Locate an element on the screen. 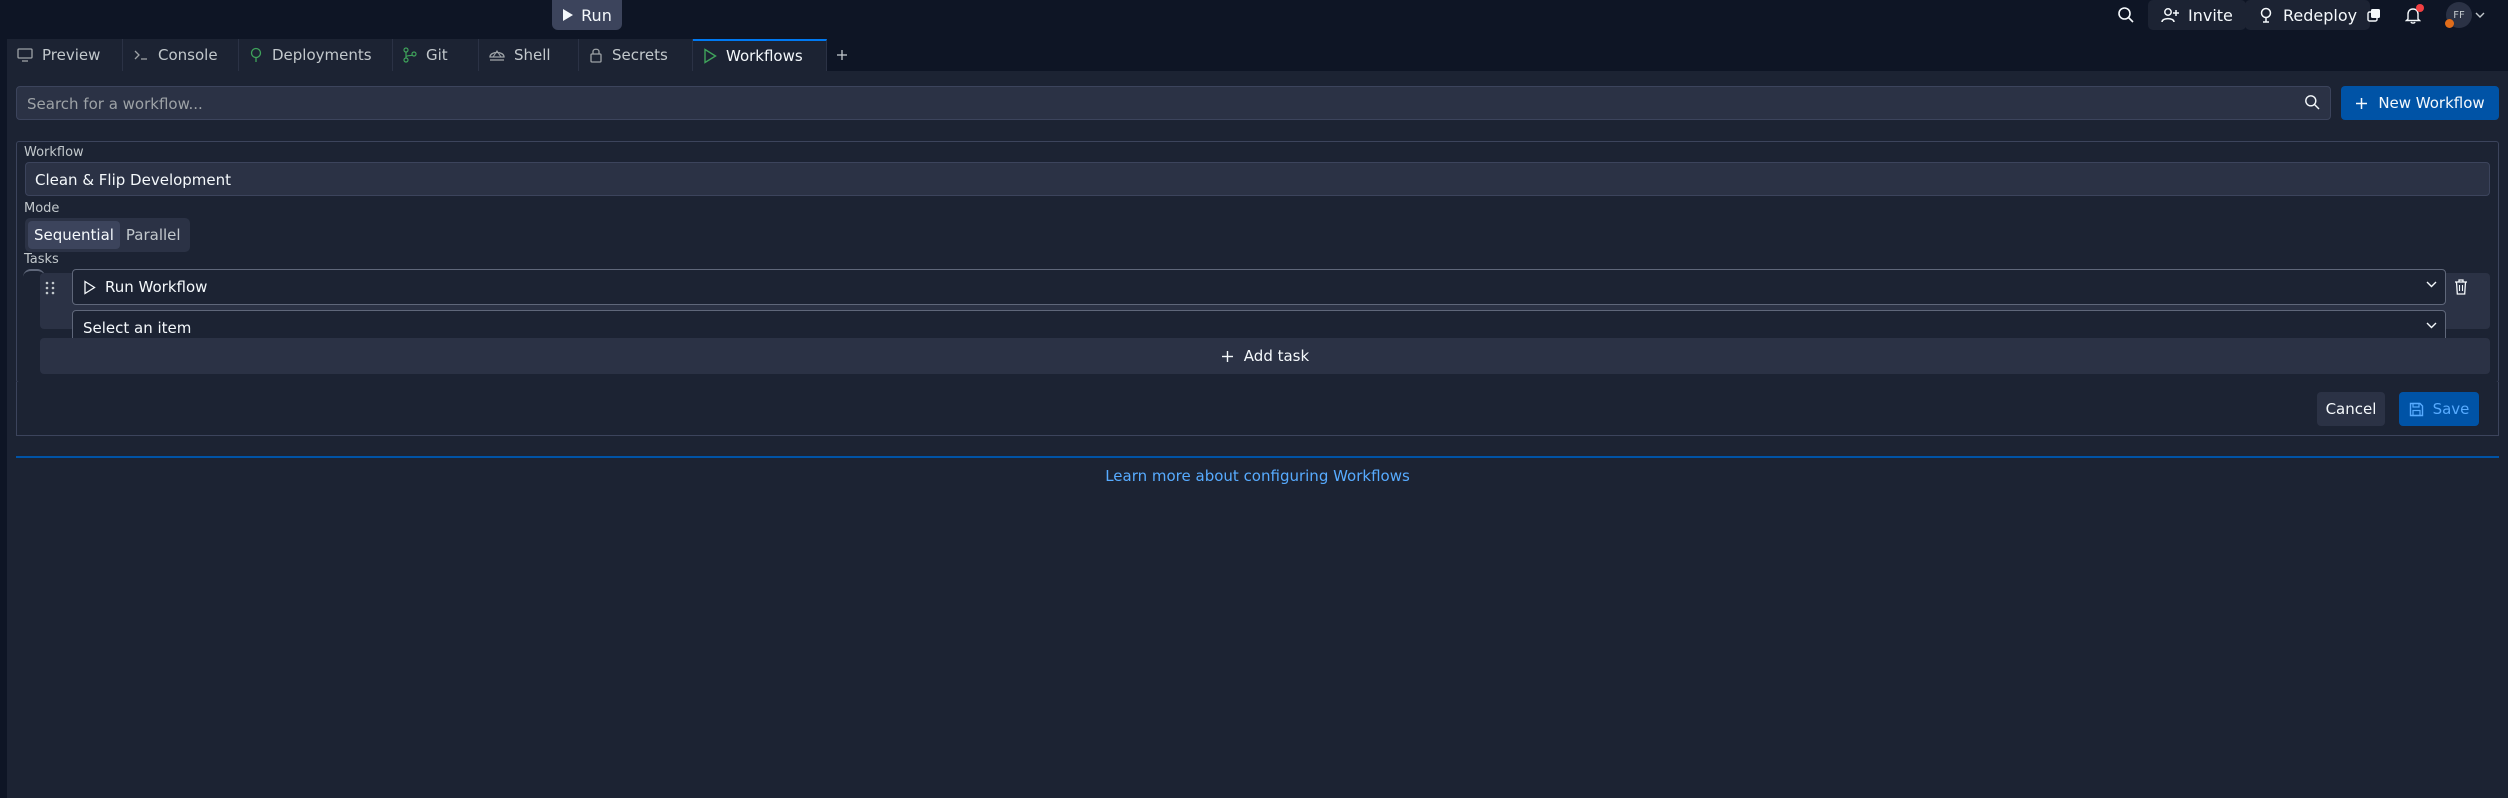 The height and width of the screenshot is (798, 2508). mode-toggle: Sequential Parallel is located at coordinates (107, 235).